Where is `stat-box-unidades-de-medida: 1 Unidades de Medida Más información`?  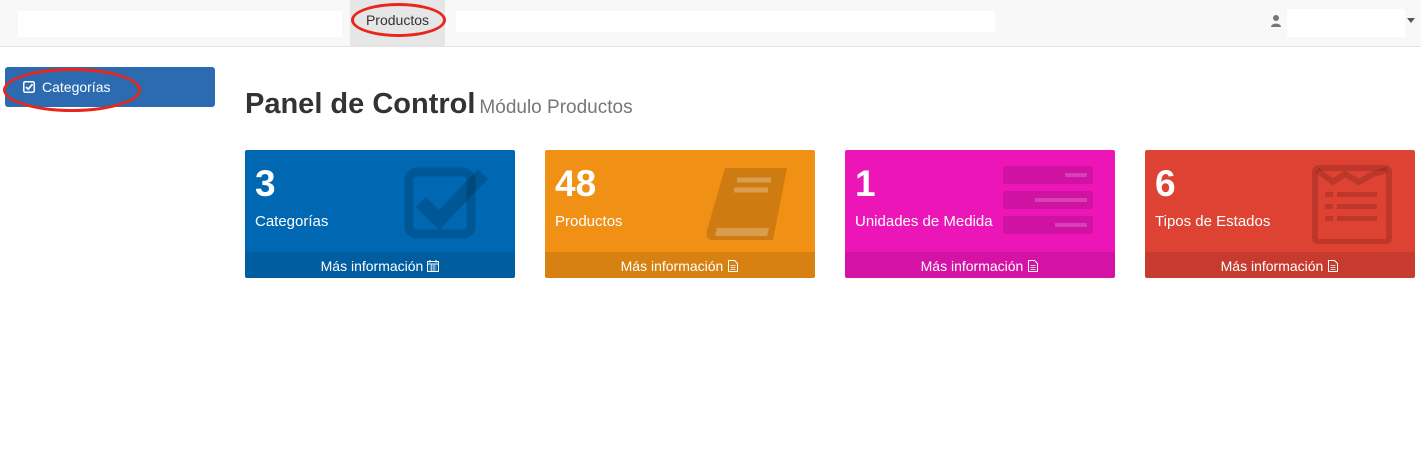
stat-box-unidades-de-medida: 1 Unidades de Medida Más información is located at coordinates (980, 214).